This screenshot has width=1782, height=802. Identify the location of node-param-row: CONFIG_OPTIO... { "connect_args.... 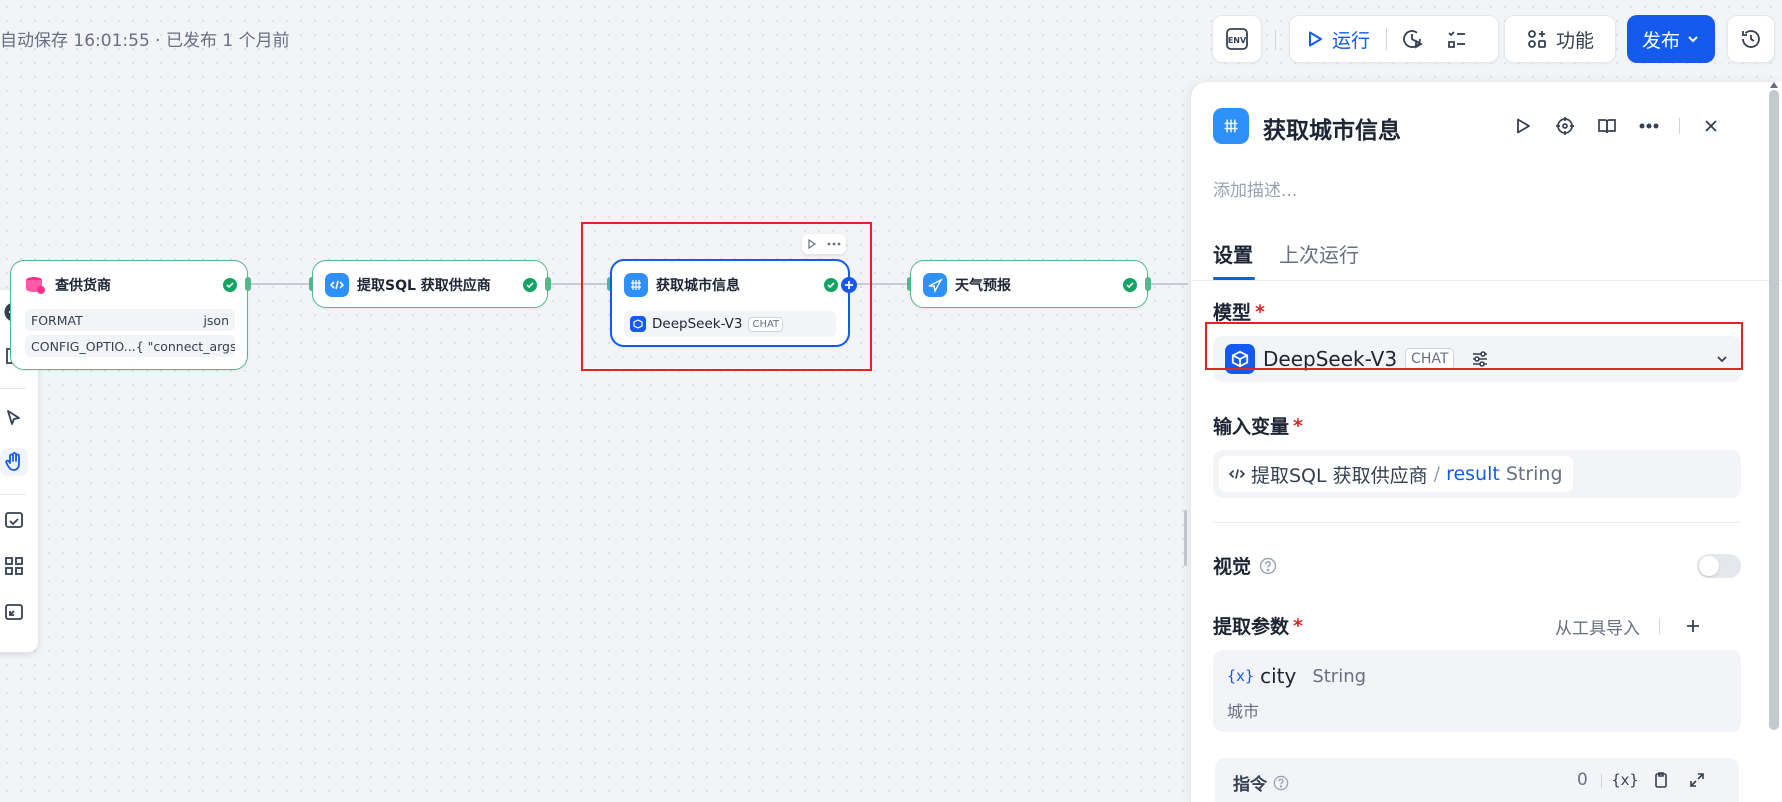
(130, 346).